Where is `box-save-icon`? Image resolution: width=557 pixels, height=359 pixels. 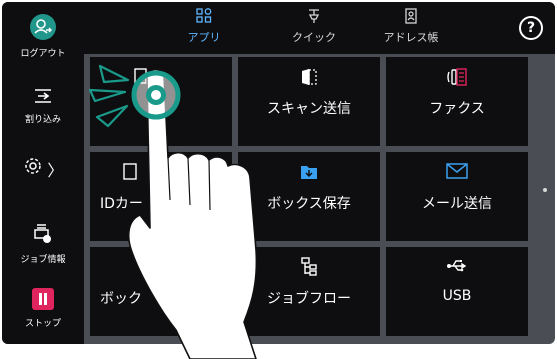
box-save-icon is located at coordinates (309, 172).